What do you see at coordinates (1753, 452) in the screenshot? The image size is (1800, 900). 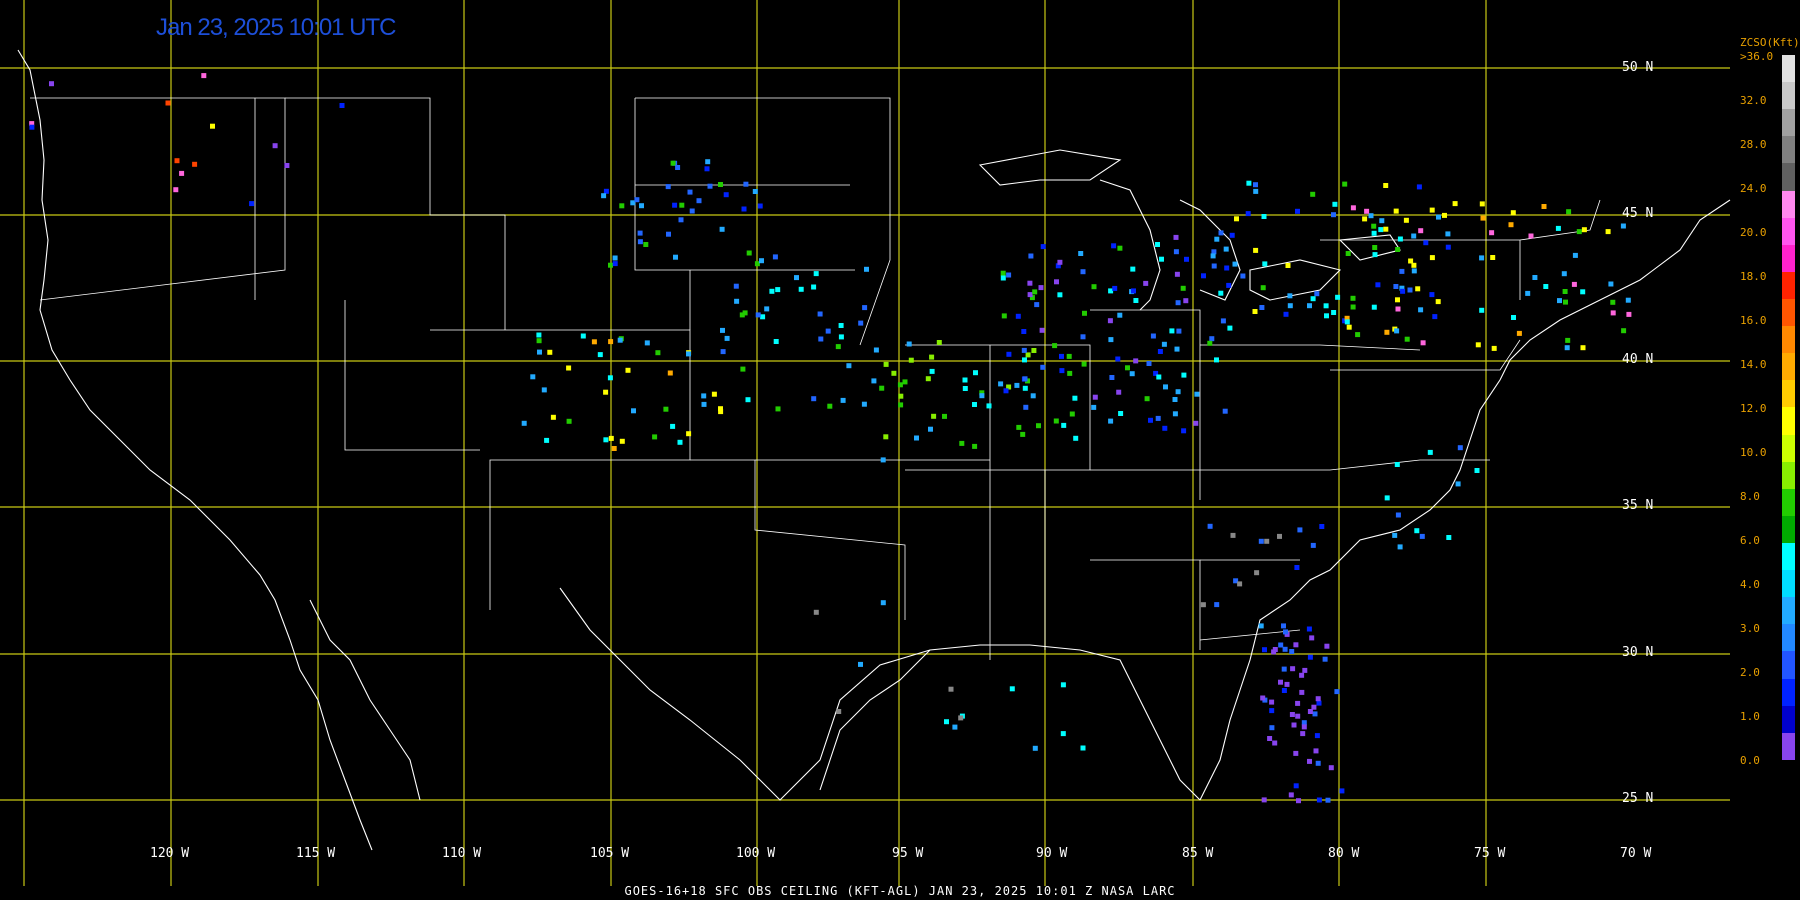 I see `legend-tick-label: 10.0` at bounding box center [1753, 452].